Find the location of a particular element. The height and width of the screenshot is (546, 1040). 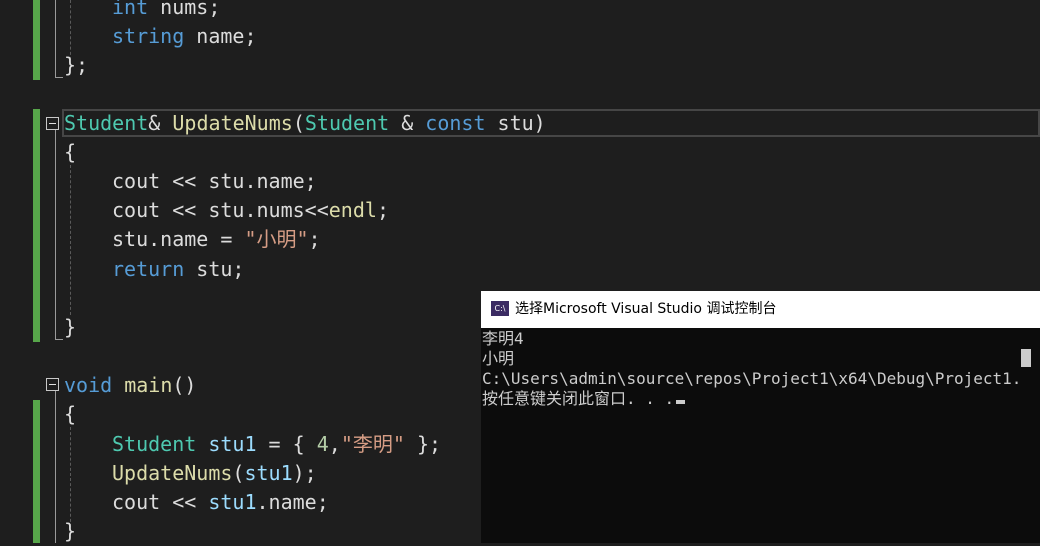

console-line-text: 小明 is located at coordinates (498, 358).